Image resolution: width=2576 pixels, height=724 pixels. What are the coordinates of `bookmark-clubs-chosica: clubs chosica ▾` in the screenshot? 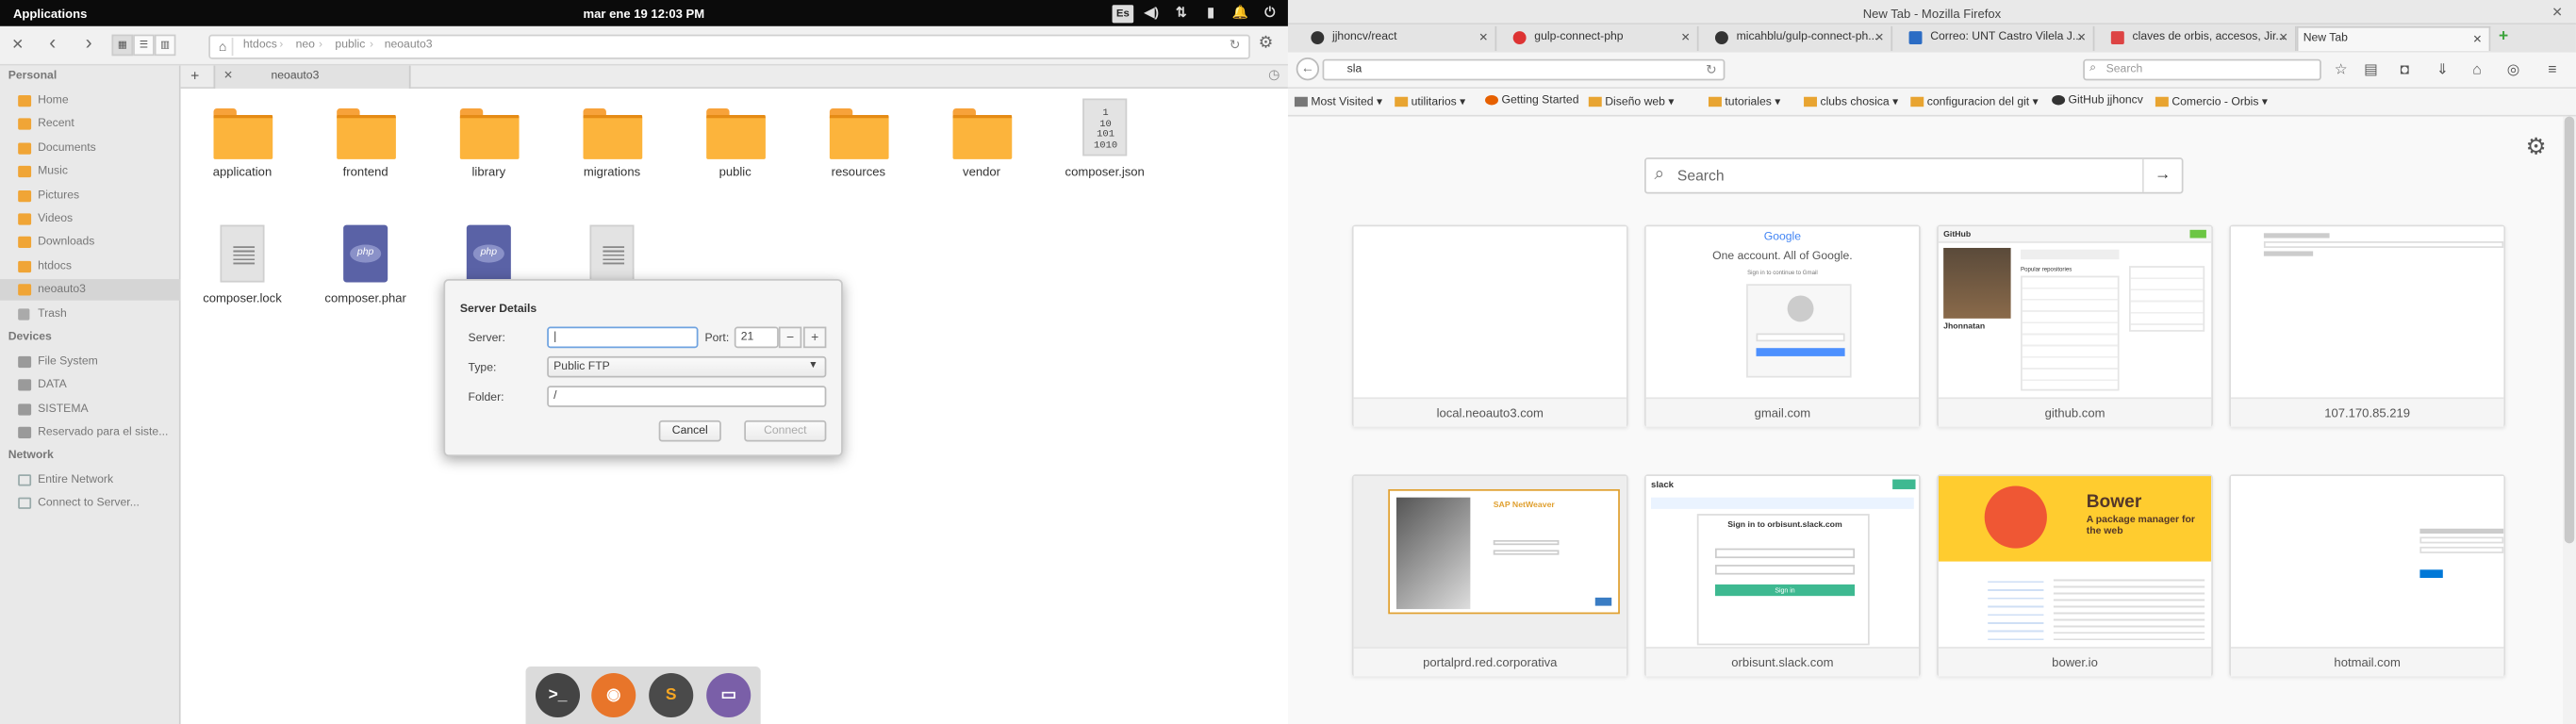 It's located at (1851, 101).